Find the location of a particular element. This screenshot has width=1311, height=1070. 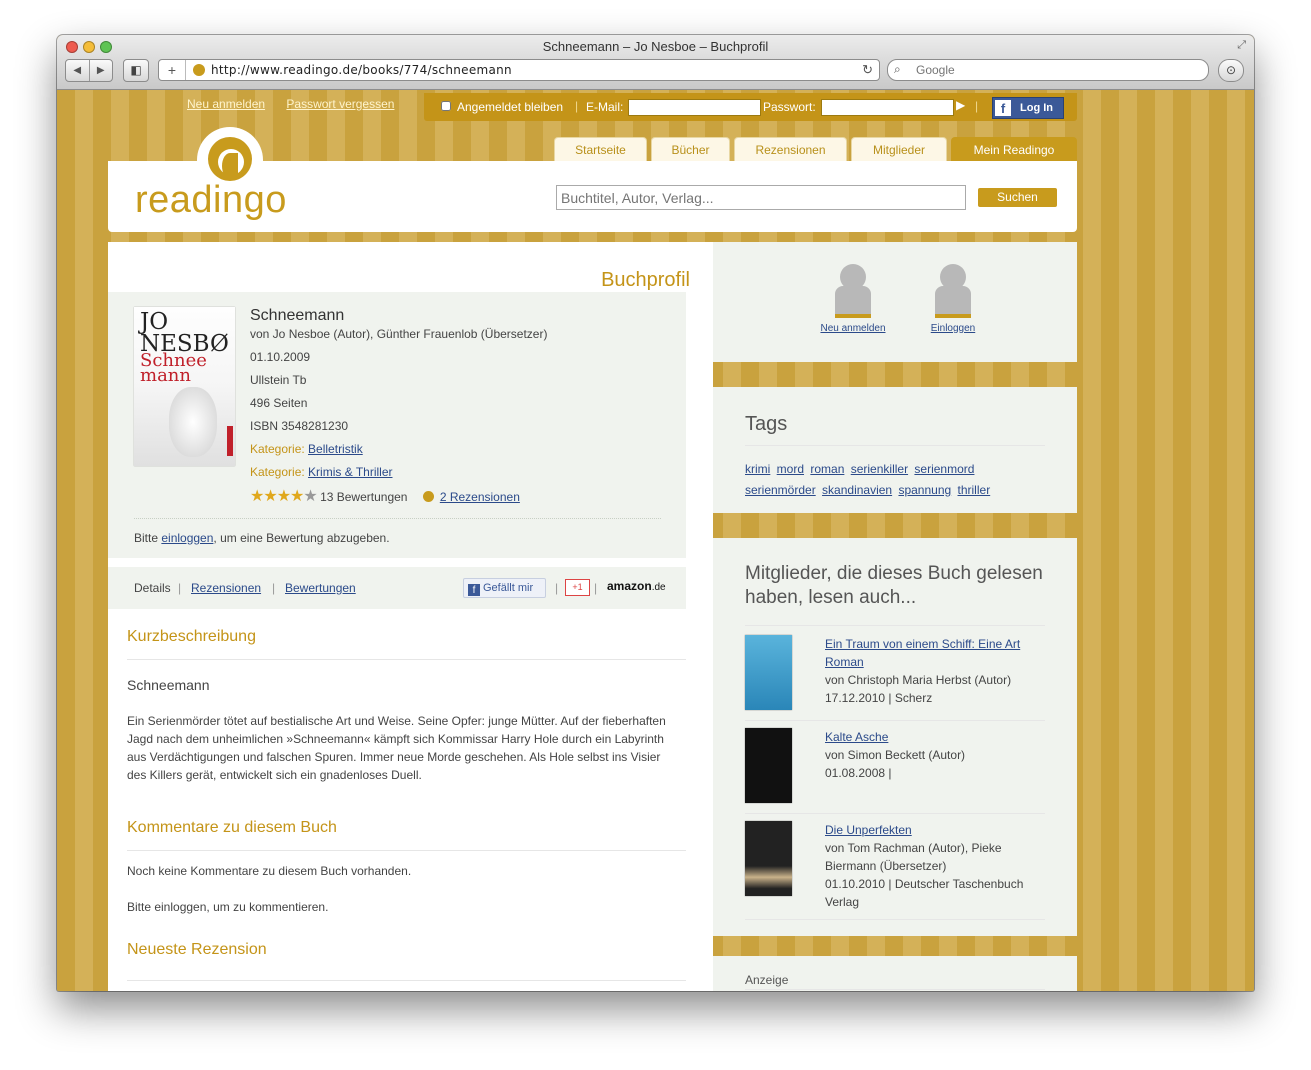

kurzbeschreibung-heading: Kurzbeschreibung is located at coordinates (191, 636).